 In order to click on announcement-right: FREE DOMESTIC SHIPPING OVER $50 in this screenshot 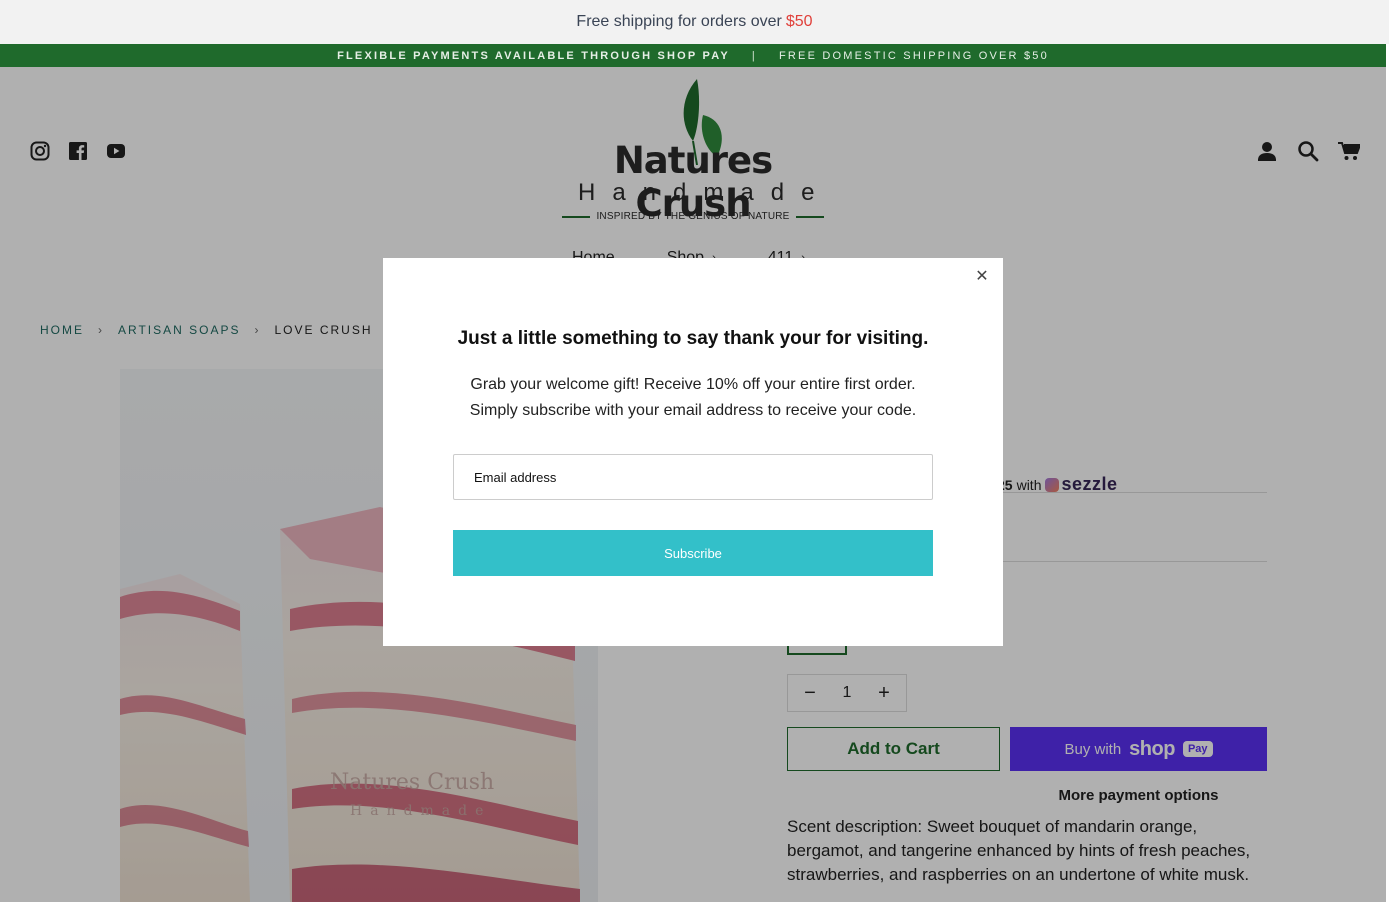, I will do `click(913, 55)`.